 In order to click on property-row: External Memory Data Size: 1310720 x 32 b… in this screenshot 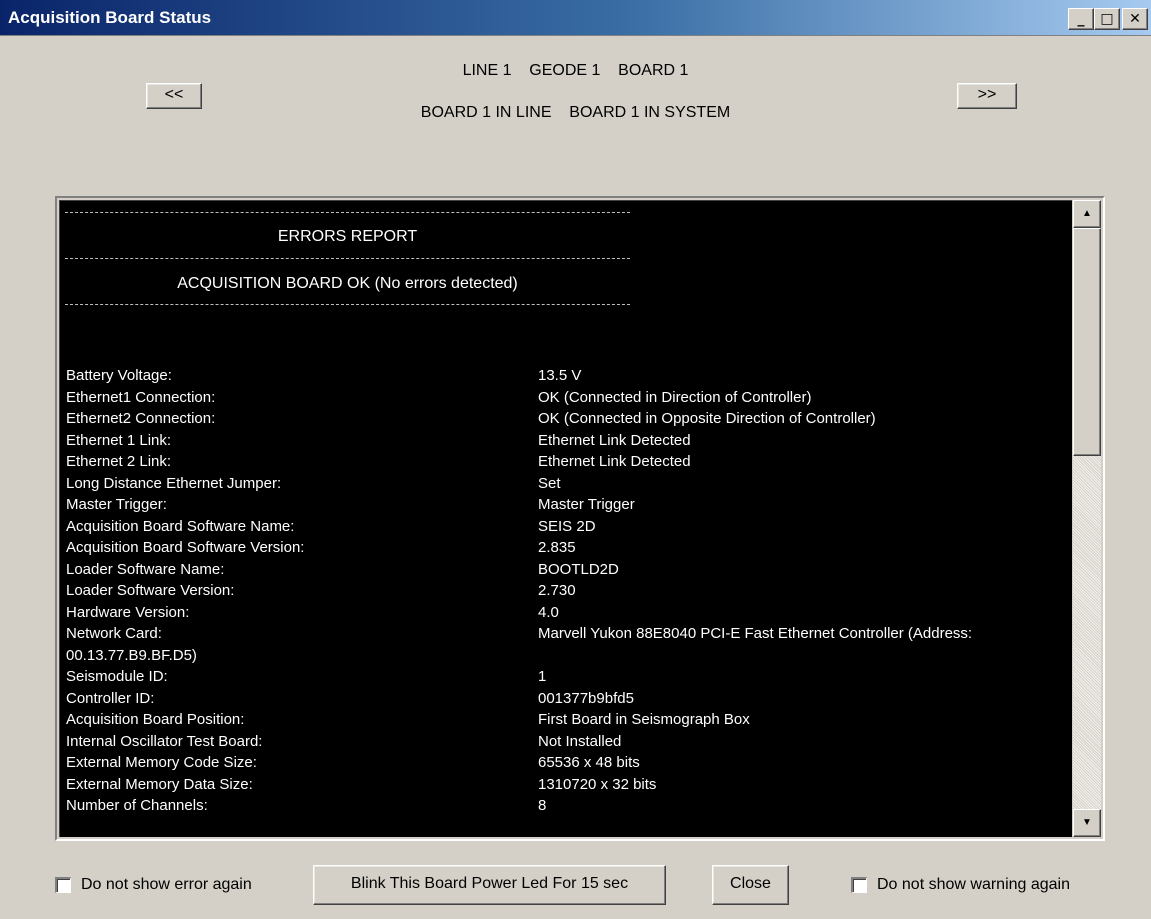, I will do `click(568, 785)`.